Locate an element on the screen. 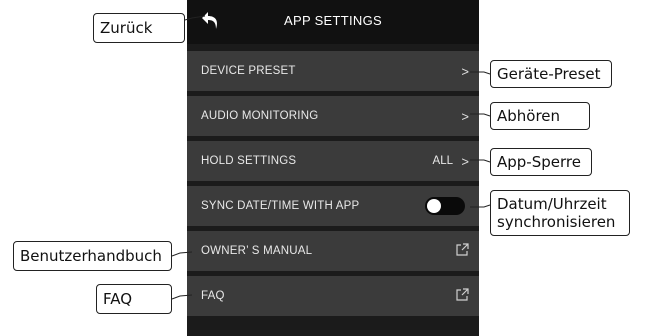 The width and height of the screenshot is (662, 336). callout-owners-manual: Benutzerhandbuch is located at coordinates (92, 256).